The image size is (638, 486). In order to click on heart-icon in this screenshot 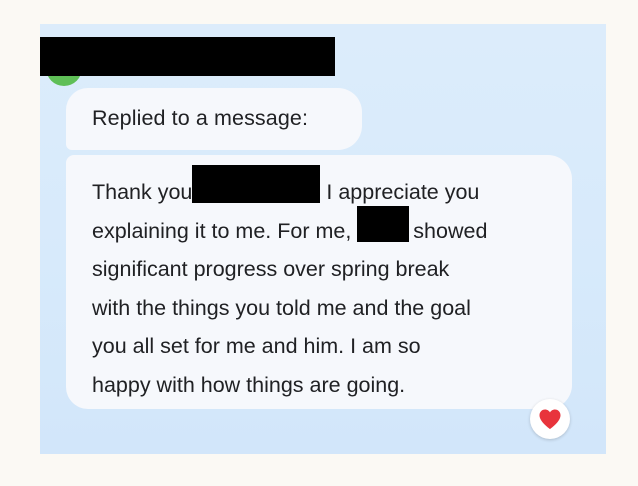, I will do `click(550, 419)`.